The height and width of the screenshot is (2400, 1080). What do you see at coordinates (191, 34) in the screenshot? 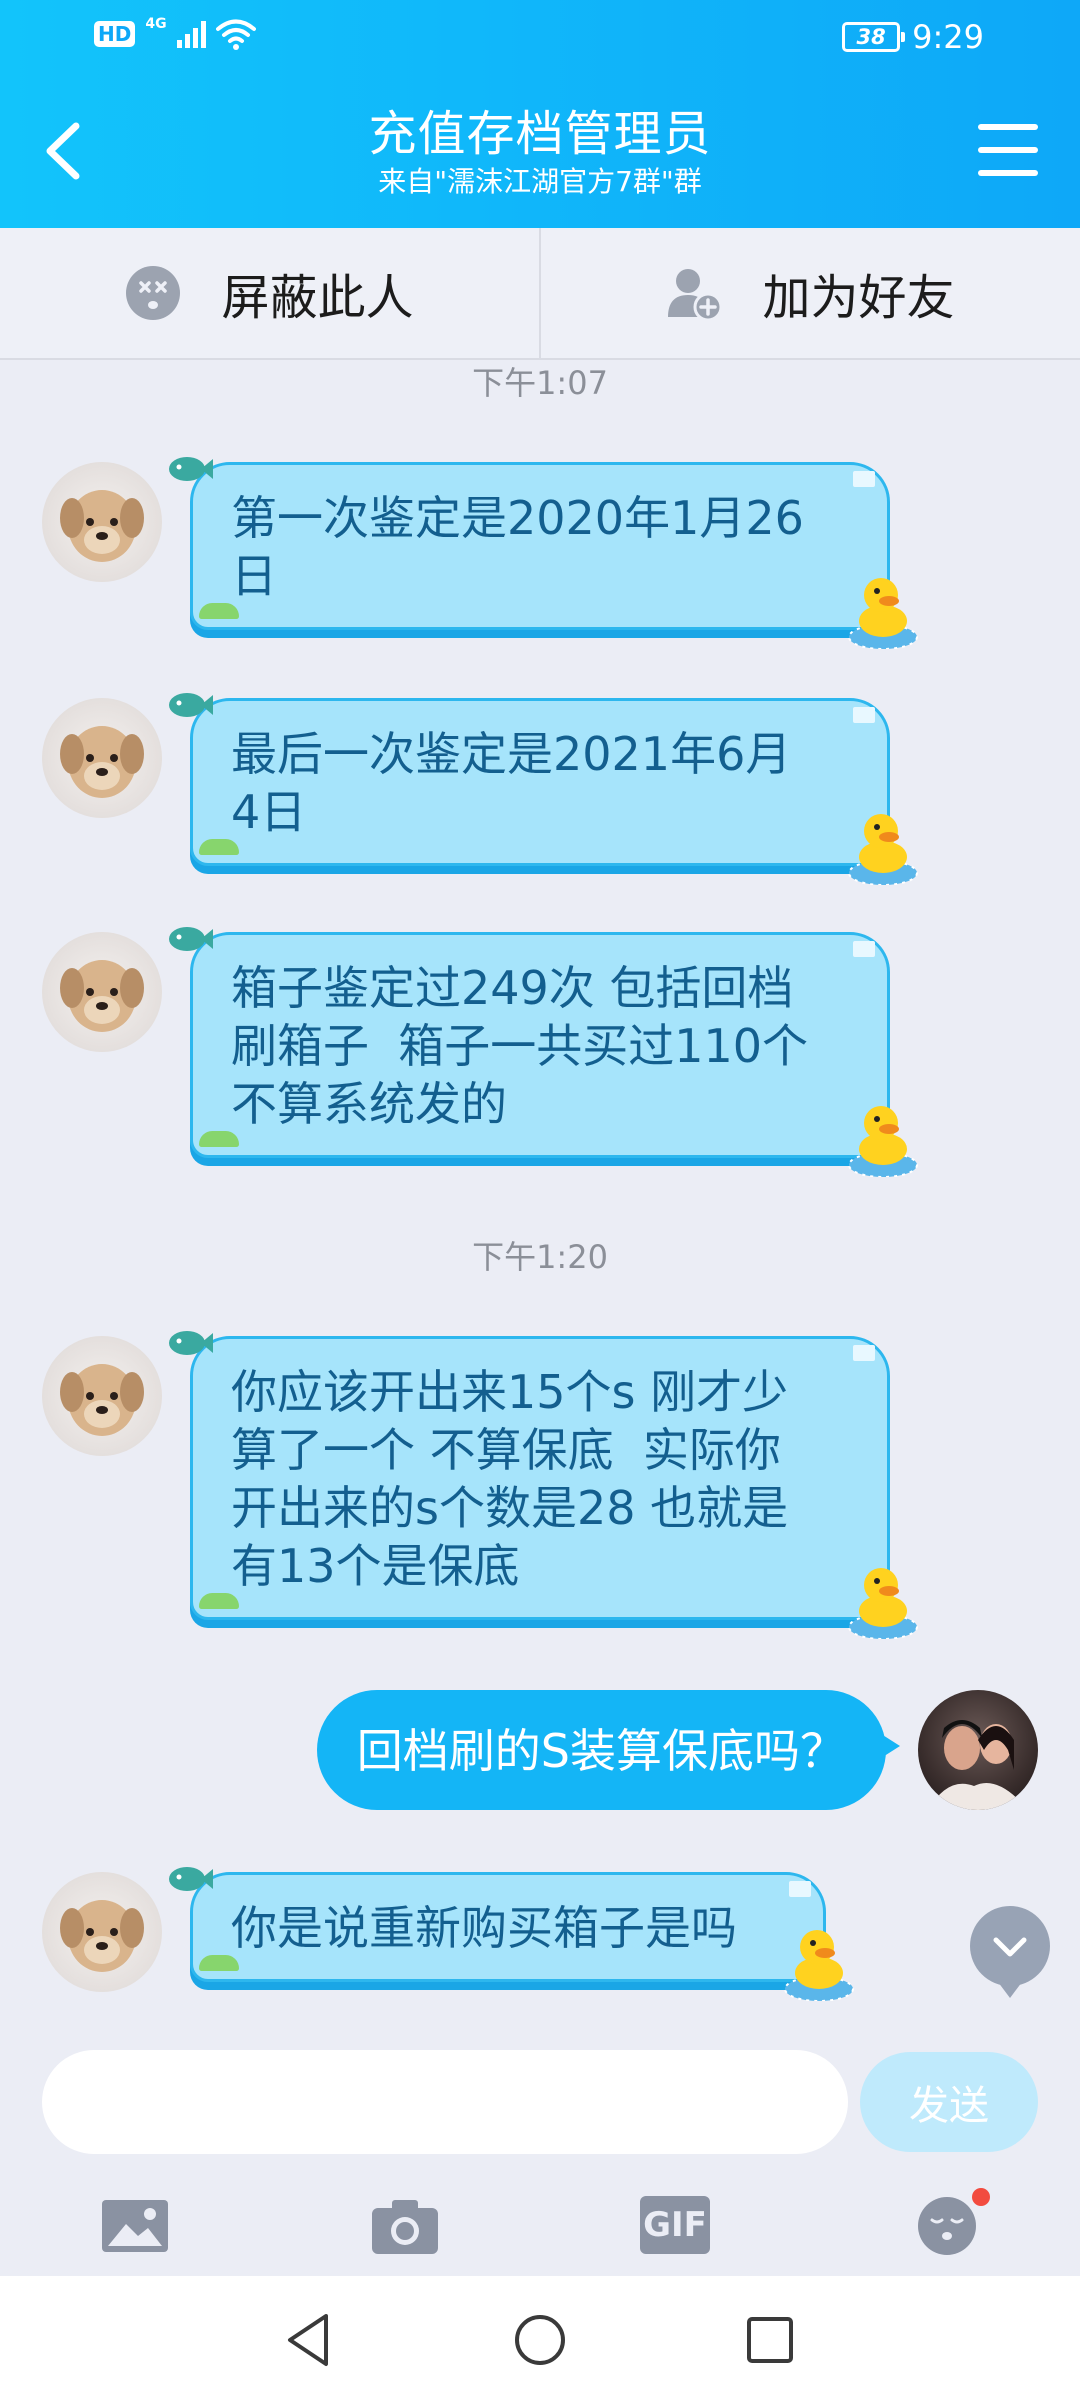
I see `signal-icon` at bounding box center [191, 34].